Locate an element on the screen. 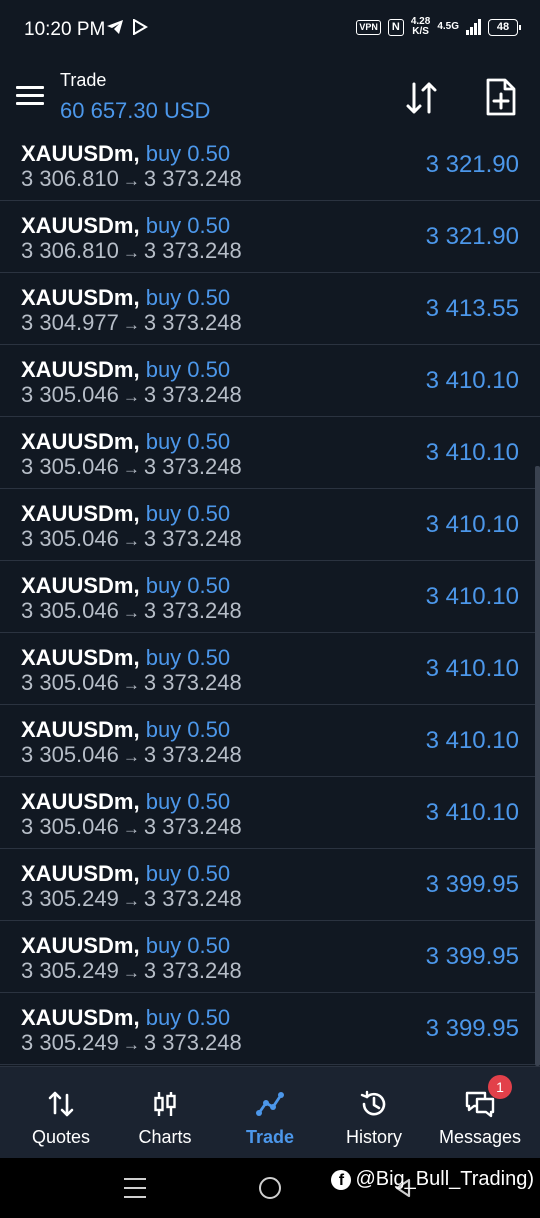 Image resolution: width=540 pixels, height=1218 pixels. nav-messages: Messages 1 is located at coordinates (480, 1113).